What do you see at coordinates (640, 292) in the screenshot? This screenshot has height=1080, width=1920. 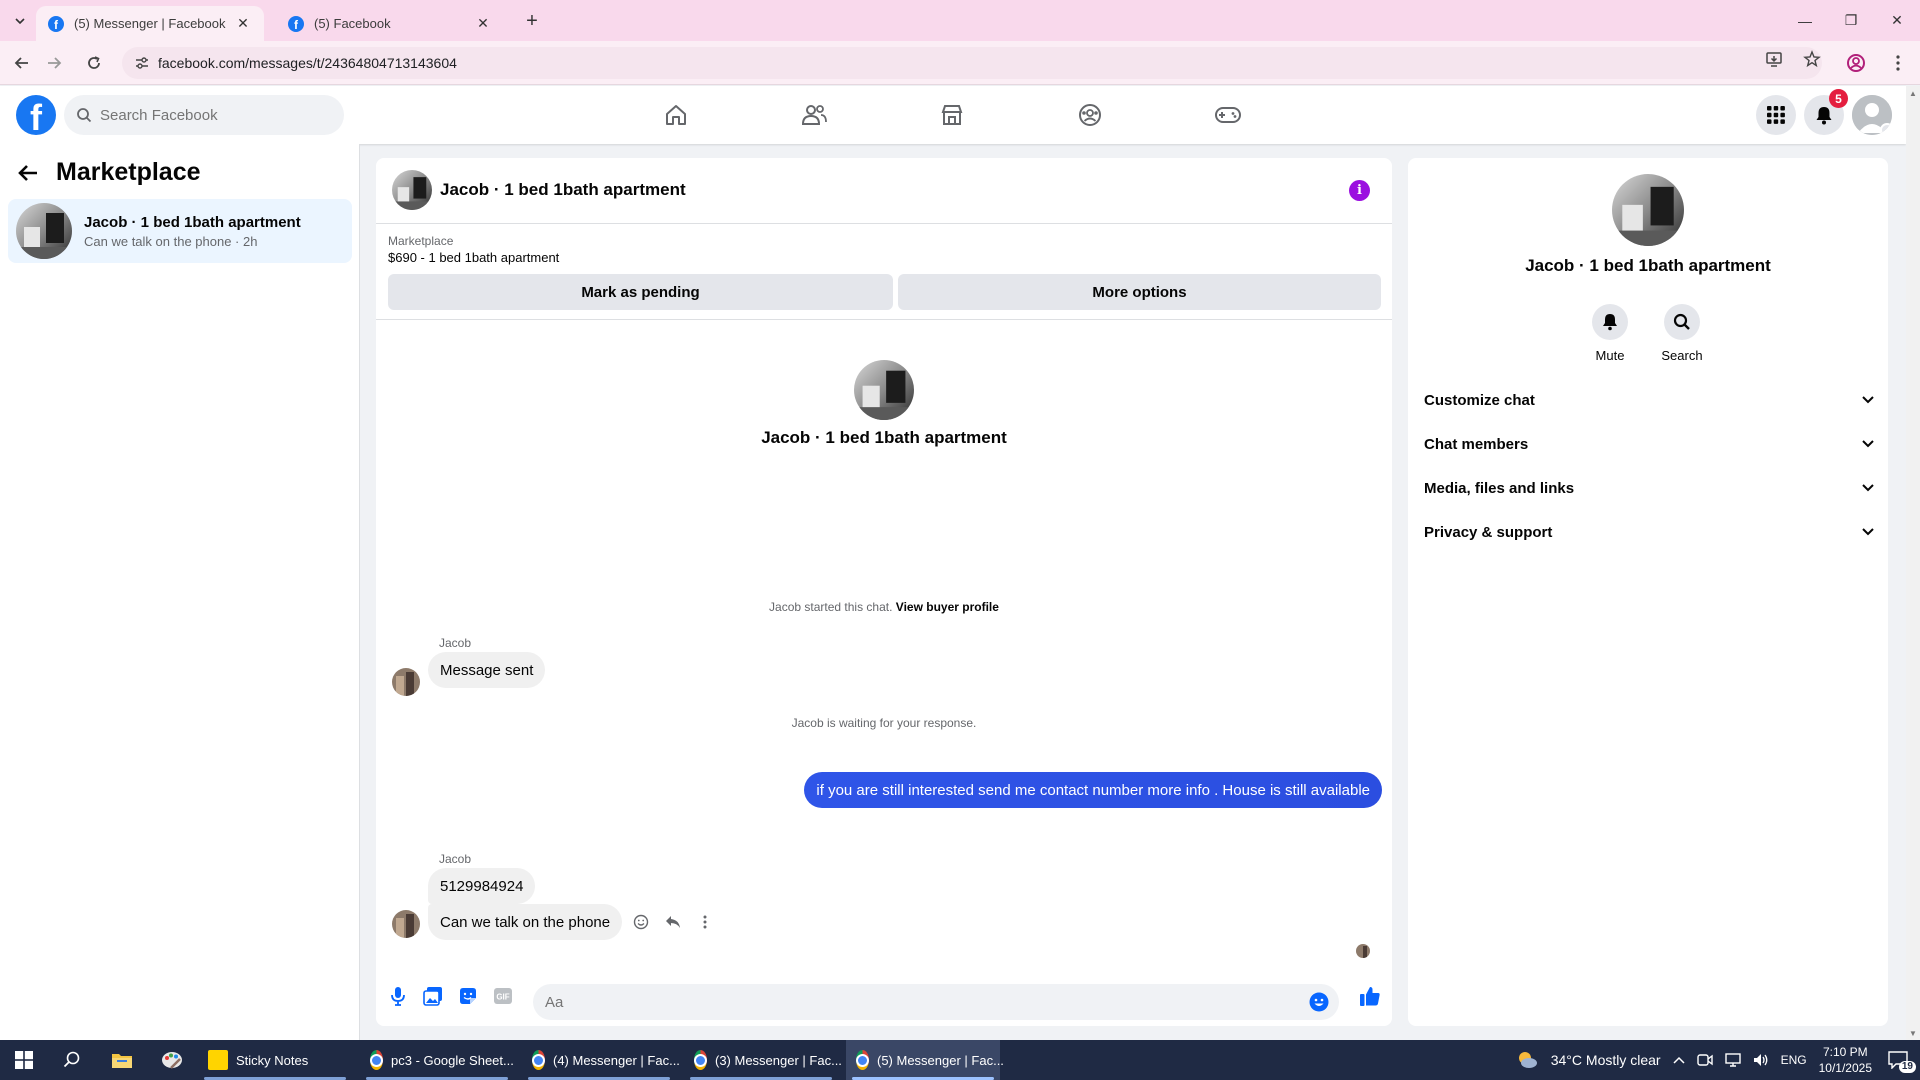 I see `mark-as-pending-button: Mark as pending` at bounding box center [640, 292].